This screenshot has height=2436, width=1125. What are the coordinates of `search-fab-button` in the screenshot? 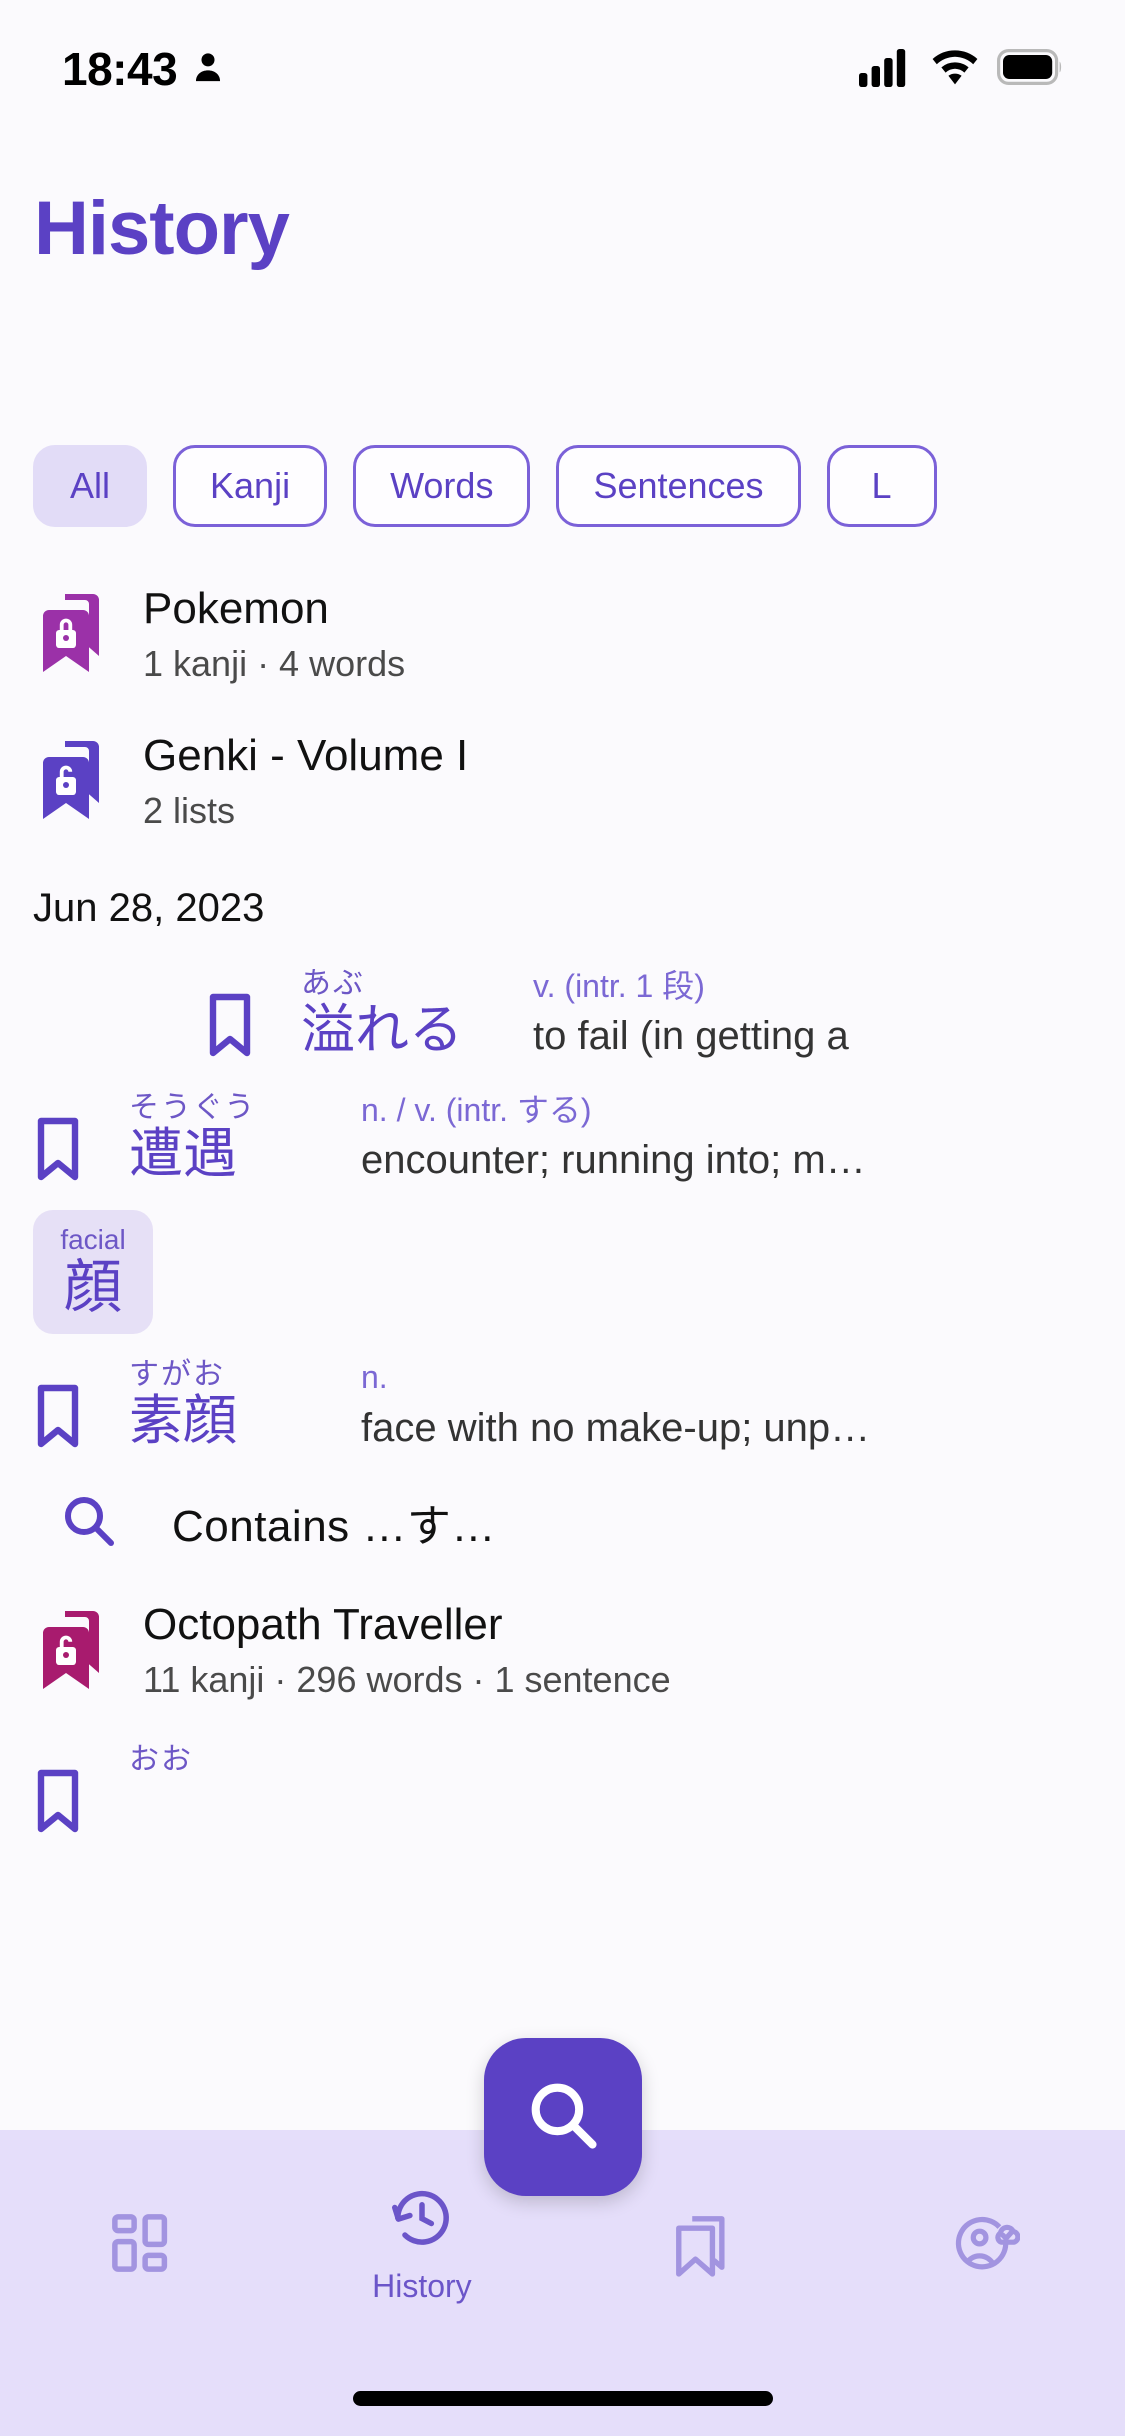 It's located at (562, 2117).